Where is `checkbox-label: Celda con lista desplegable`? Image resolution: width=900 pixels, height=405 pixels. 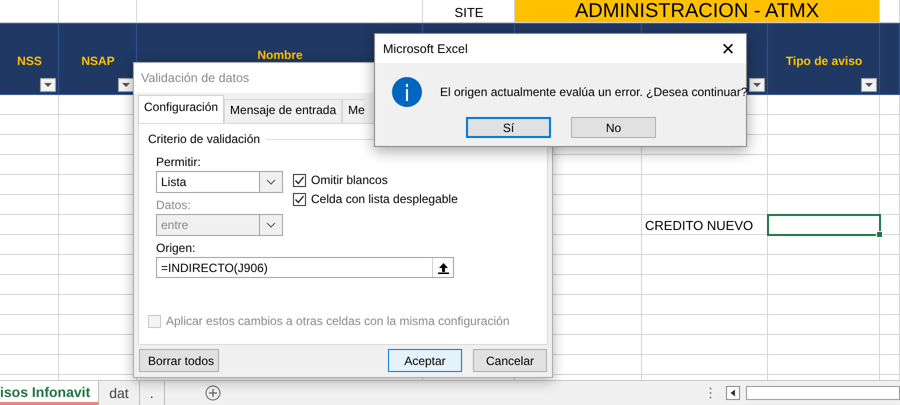 checkbox-label: Celda con lista desplegable is located at coordinates (384, 199).